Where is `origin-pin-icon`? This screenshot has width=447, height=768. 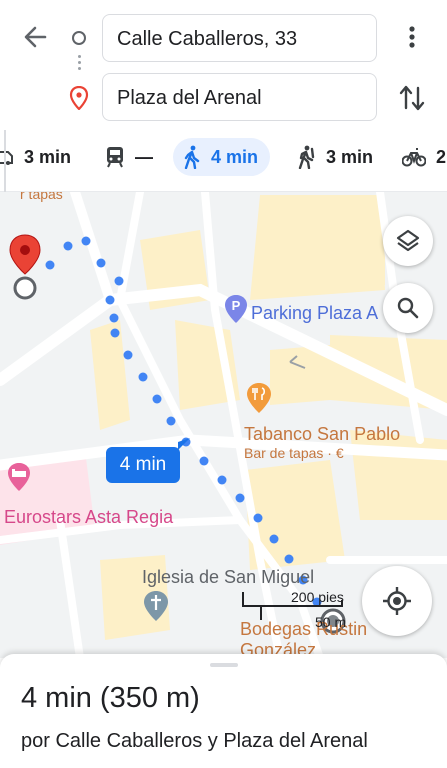 origin-pin-icon is located at coordinates (25, 267).